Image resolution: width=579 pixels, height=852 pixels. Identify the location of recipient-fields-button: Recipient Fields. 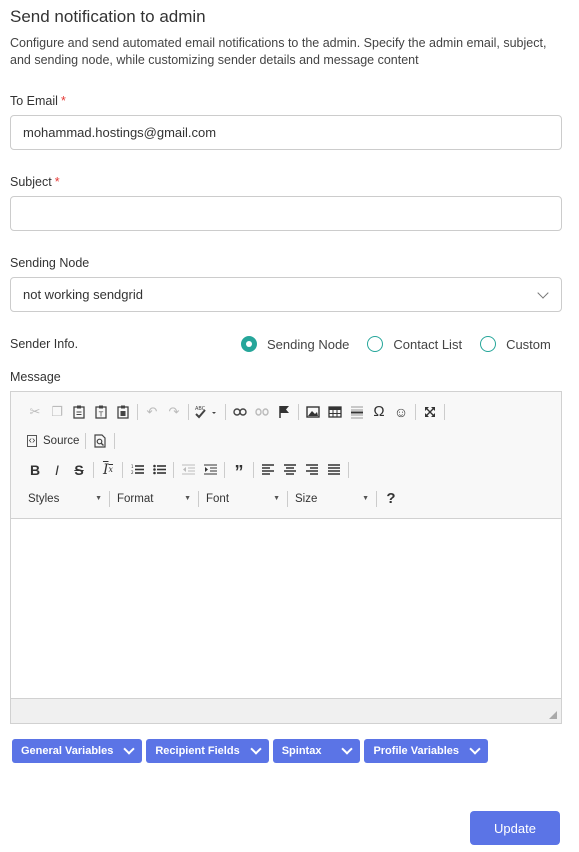
(207, 751).